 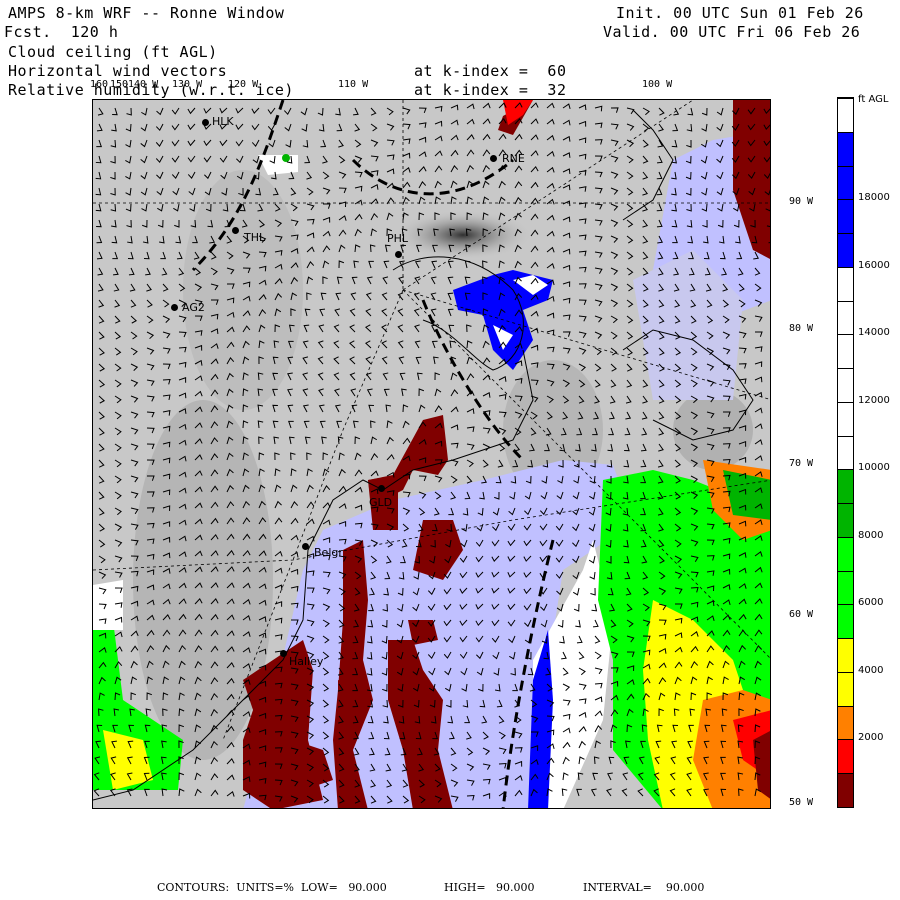 What do you see at coordinates (874, 468) in the screenshot?
I see `colorbar-tick-label: 10000` at bounding box center [874, 468].